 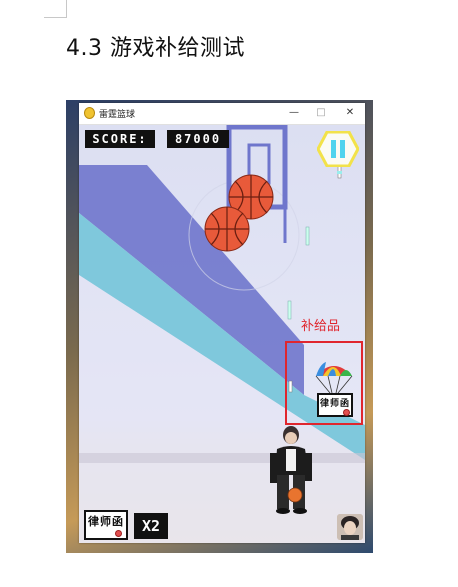 I want to click on section-heading: 4.3 游戏补给测试, so click(x=155, y=48).